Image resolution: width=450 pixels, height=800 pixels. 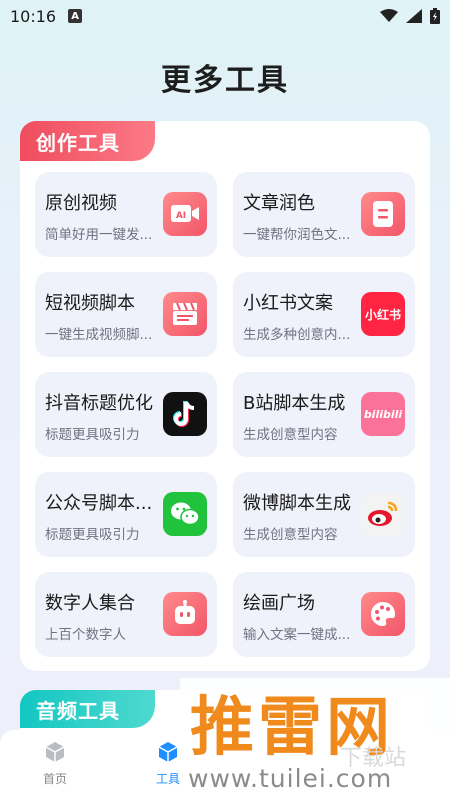 What do you see at coordinates (126, 214) in the screenshot?
I see `tool-card-original-video: 原创视频 简单好用一键发... AI` at bounding box center [126, 214].